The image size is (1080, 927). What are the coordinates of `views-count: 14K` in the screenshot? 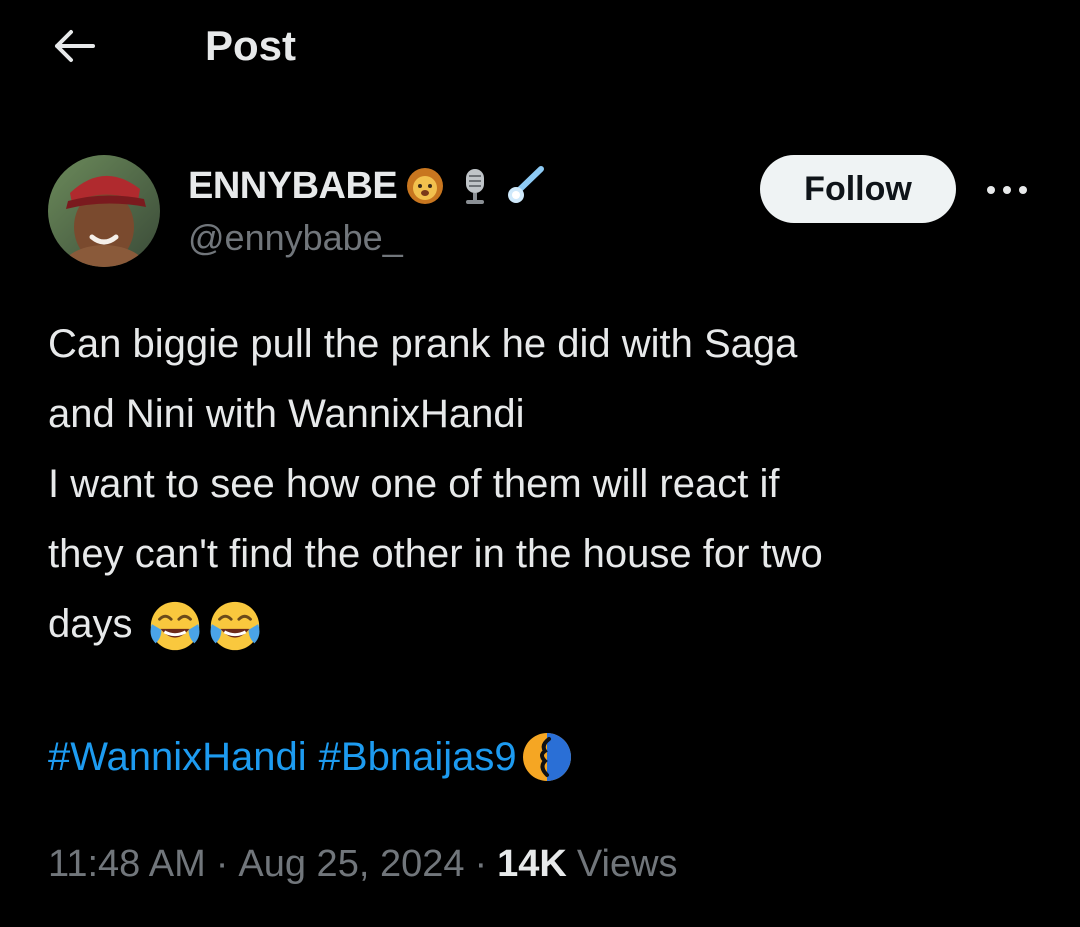 It's located at (532, 864).